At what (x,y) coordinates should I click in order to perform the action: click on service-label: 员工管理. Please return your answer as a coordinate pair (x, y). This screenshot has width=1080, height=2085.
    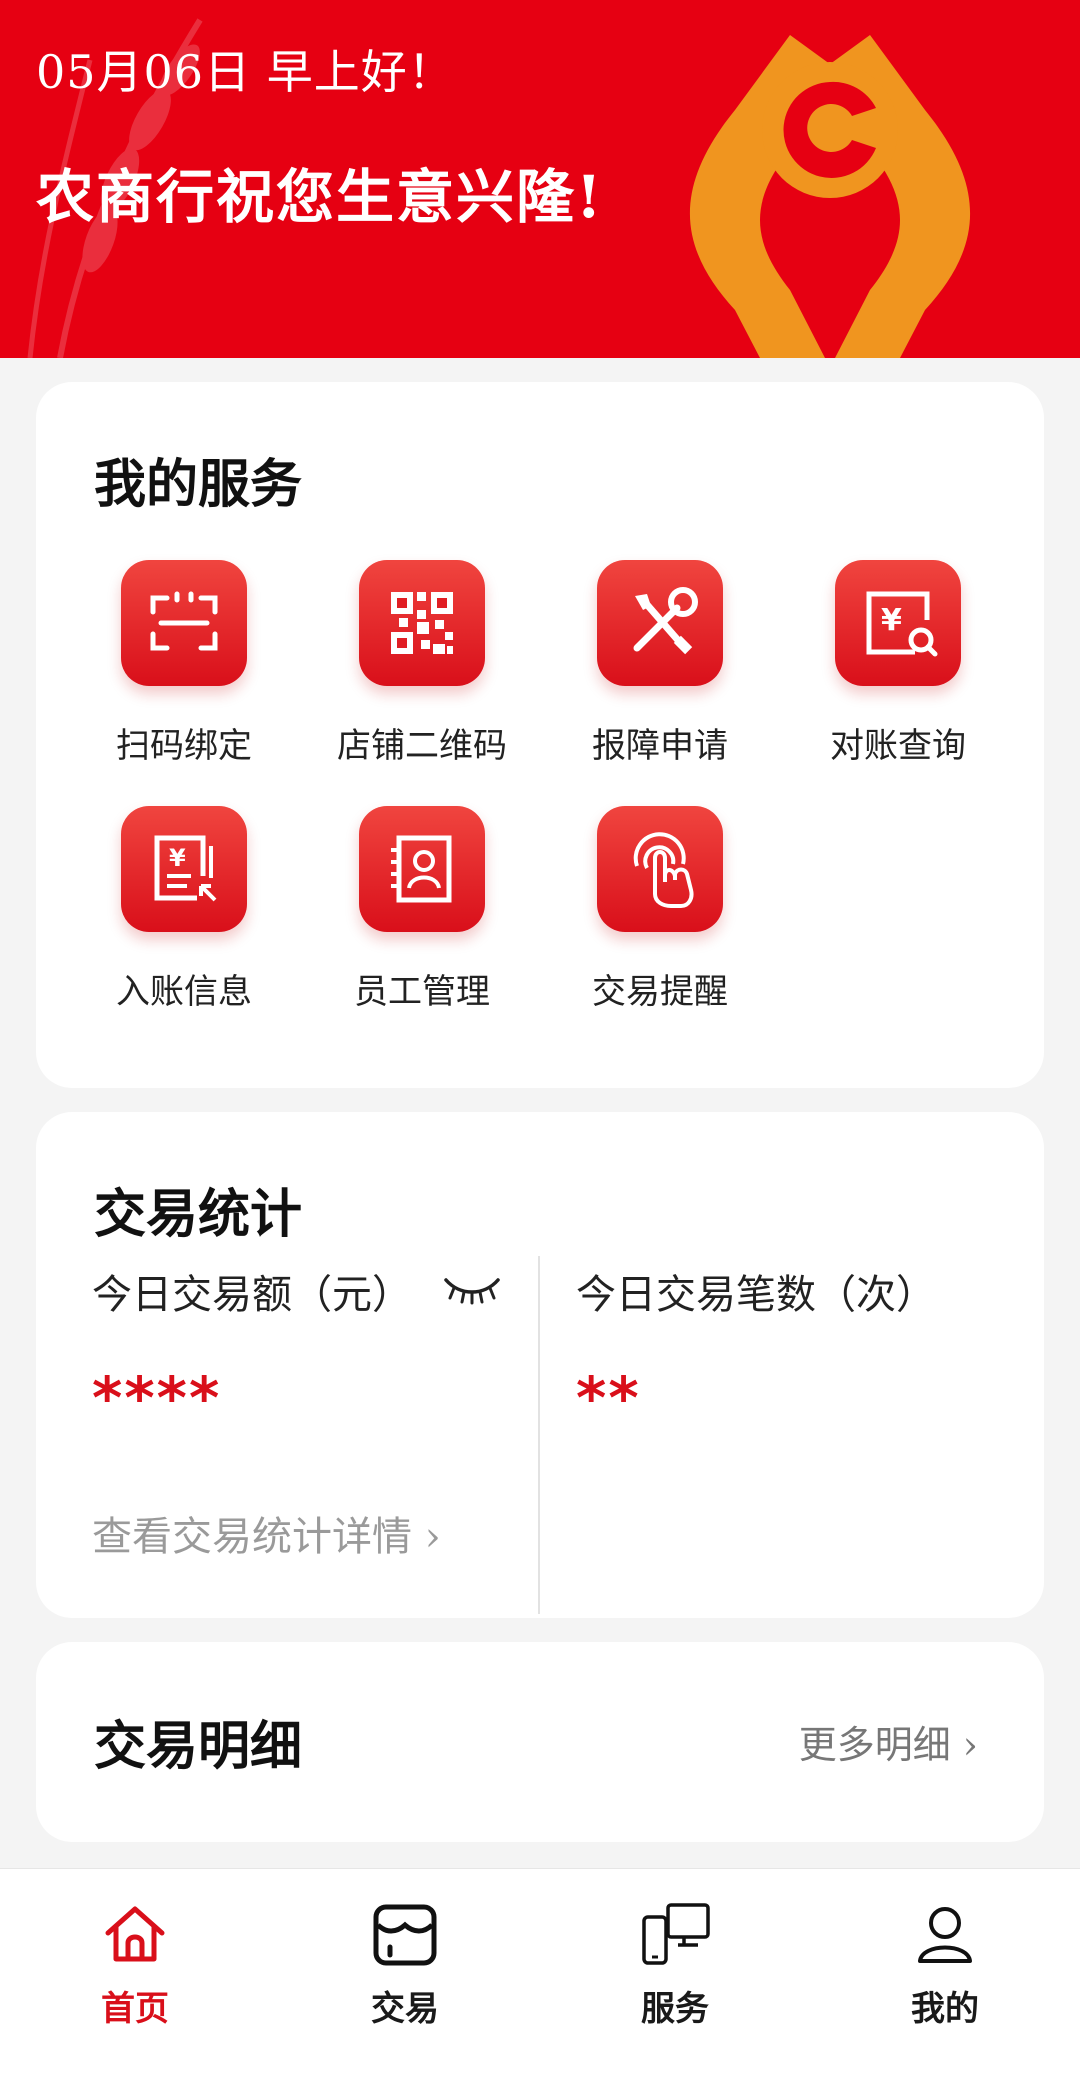
    Looking at the image, I should click on (422, 992).